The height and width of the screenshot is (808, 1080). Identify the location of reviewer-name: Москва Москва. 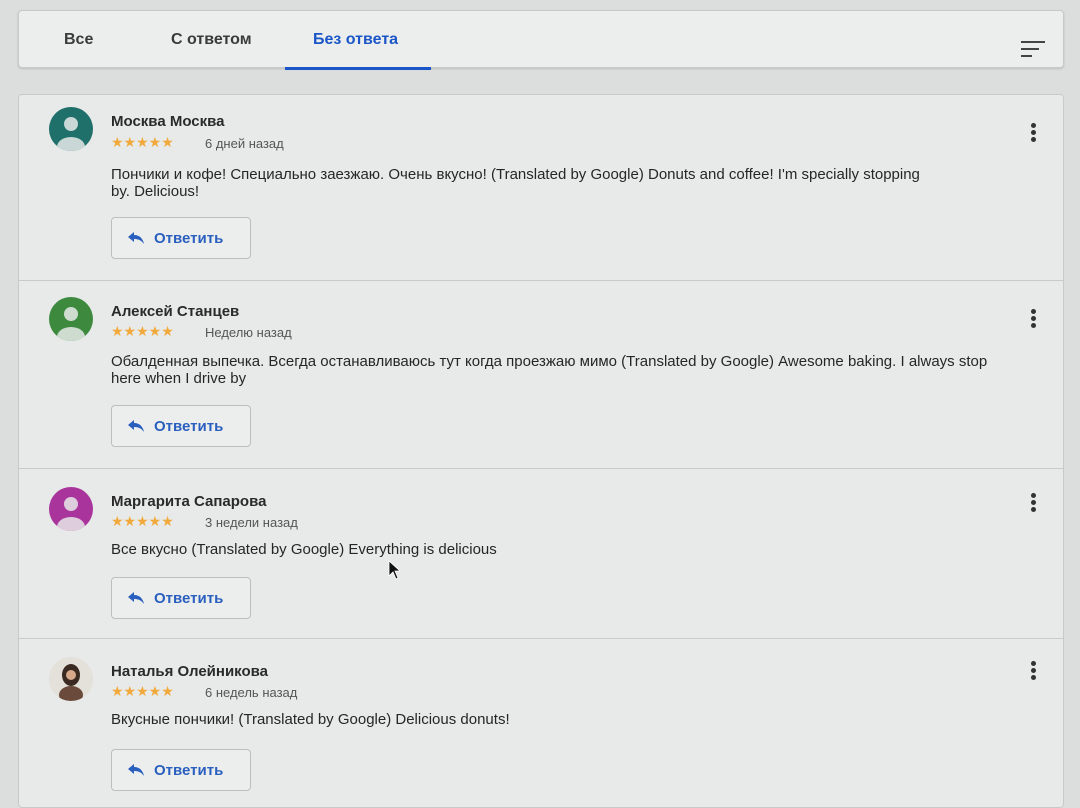
(168, 121).